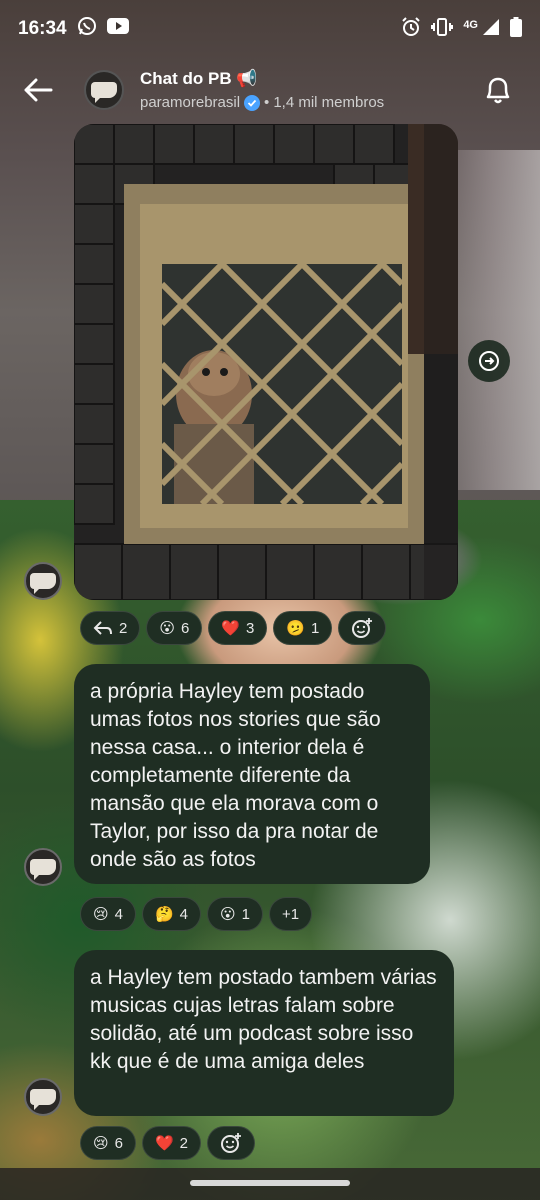 The height and width of the screenshot is (1200, 540). Describe the element at coordinates (270, 29) in the screenshot. I see `status-bar: 16:34 4G` at that location.